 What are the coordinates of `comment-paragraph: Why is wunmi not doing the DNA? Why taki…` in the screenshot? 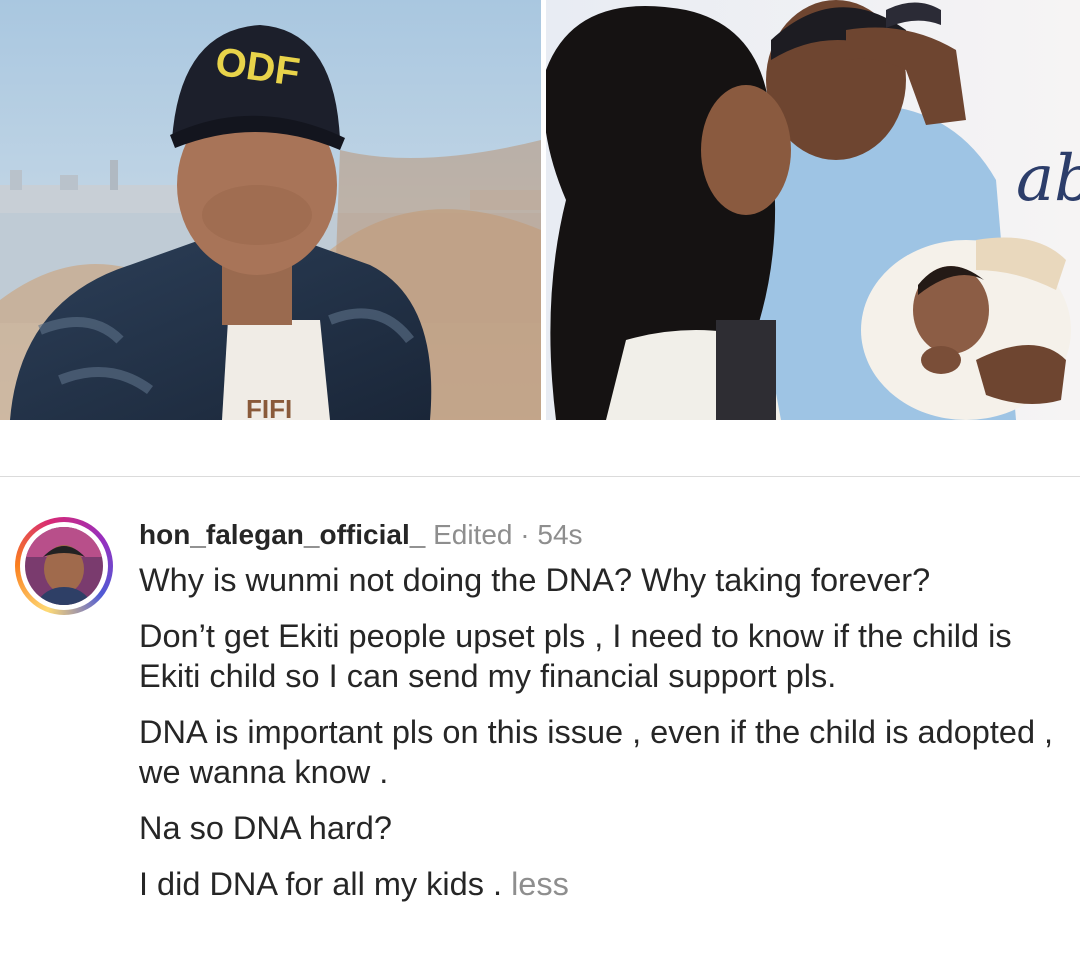 It's located at (535, 580).